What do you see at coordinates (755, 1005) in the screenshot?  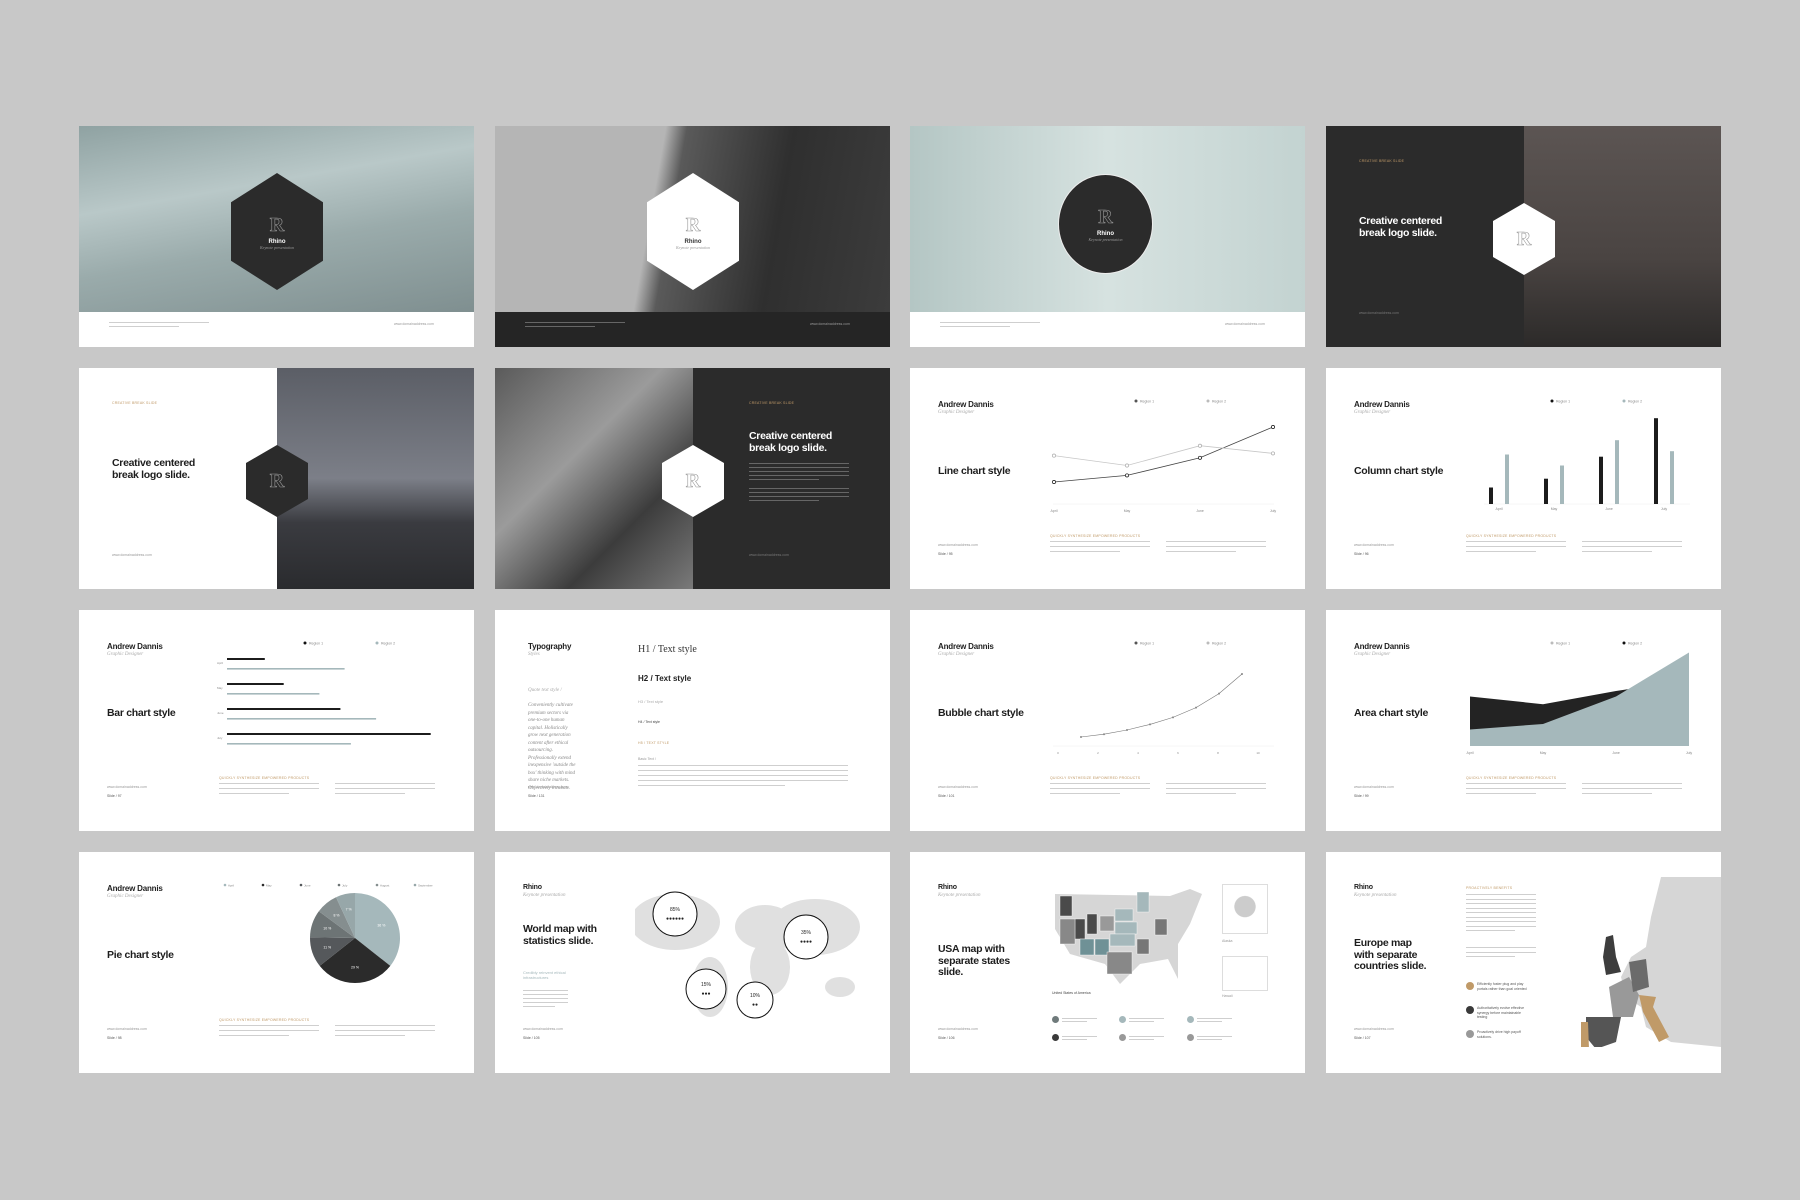 I see `people-icon: ●●` at bounding box center [755, 1005].